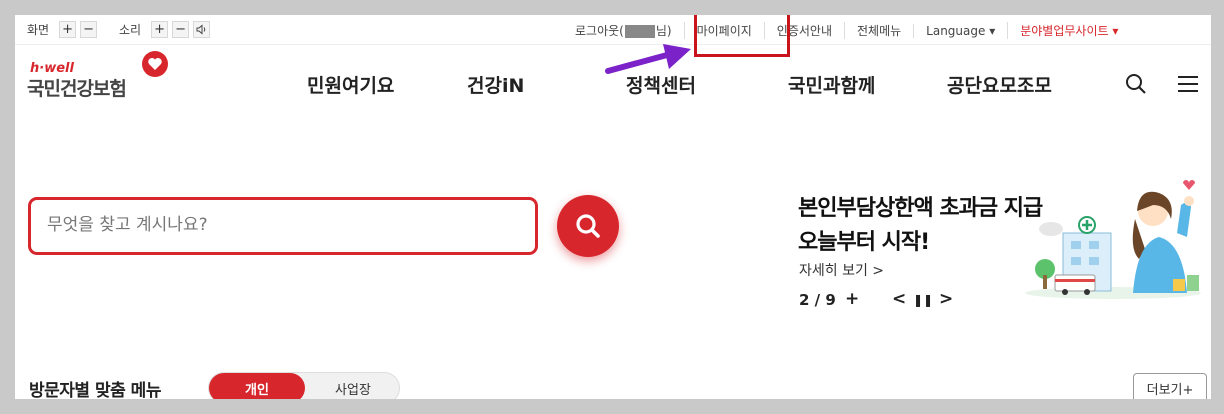 The image size is (1224, 414). Describe the element at coordinates (899, 299) in the screenshot. I see `banner-prev-button: <` at that location.